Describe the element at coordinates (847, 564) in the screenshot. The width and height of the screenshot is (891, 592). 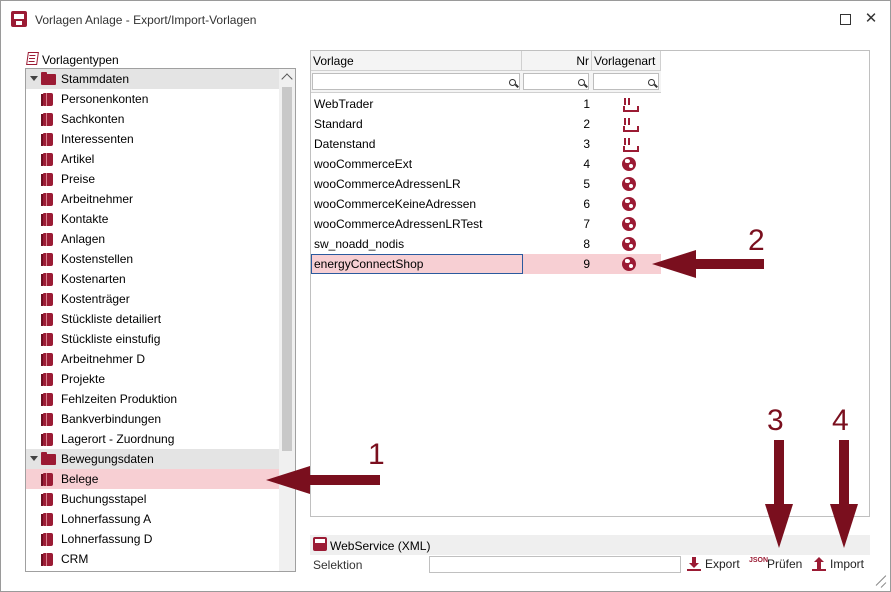
I see `import-label: Import` at that location.